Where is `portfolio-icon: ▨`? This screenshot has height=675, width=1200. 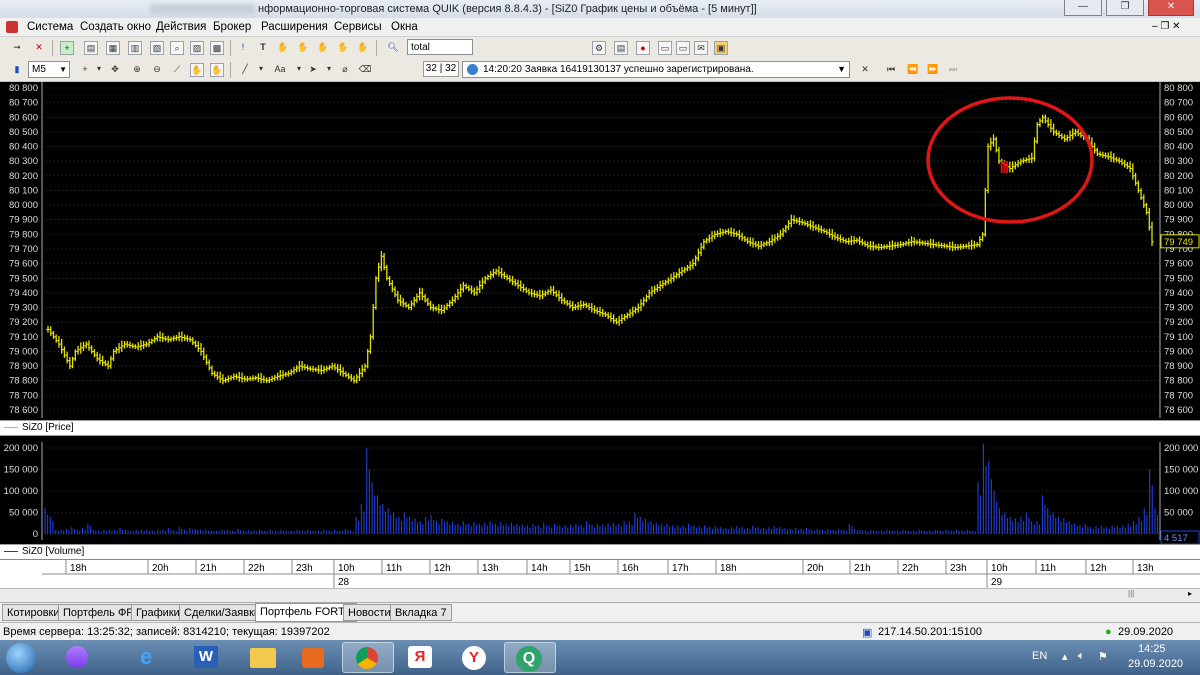 portfolio-icon: ▨ is located at coordinates (197, 48).